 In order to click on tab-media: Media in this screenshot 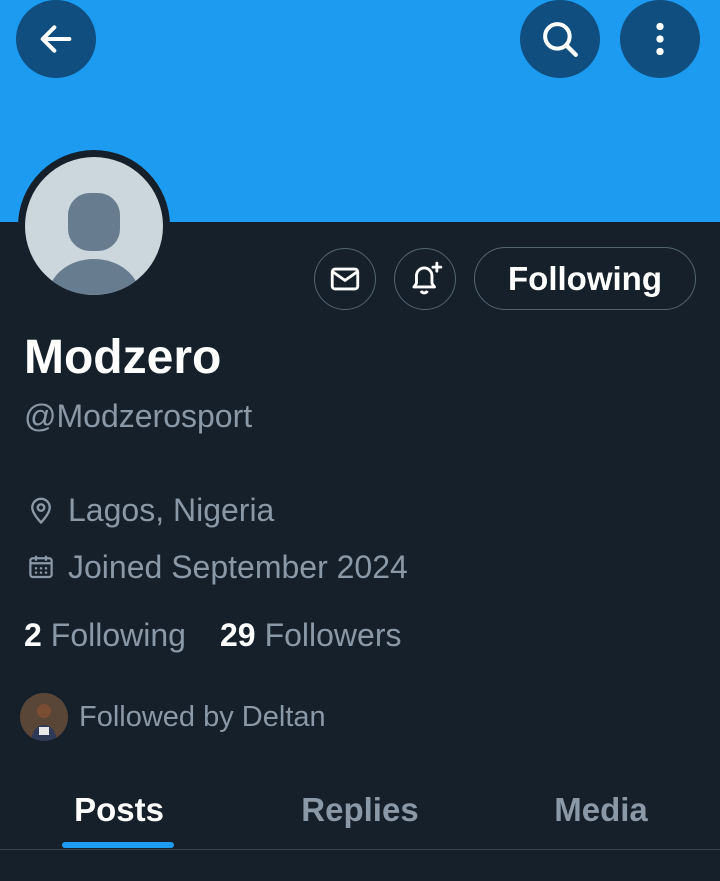, I will do `click(601, 810)`.